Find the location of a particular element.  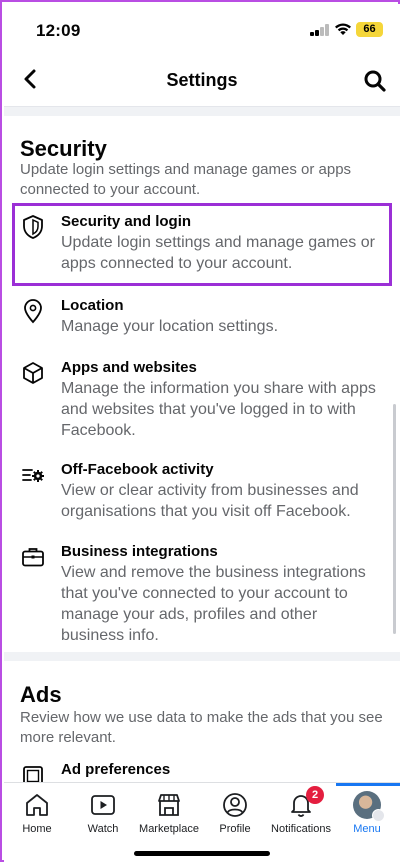

tab-menu: Menu is located at coordinates (367, 817).